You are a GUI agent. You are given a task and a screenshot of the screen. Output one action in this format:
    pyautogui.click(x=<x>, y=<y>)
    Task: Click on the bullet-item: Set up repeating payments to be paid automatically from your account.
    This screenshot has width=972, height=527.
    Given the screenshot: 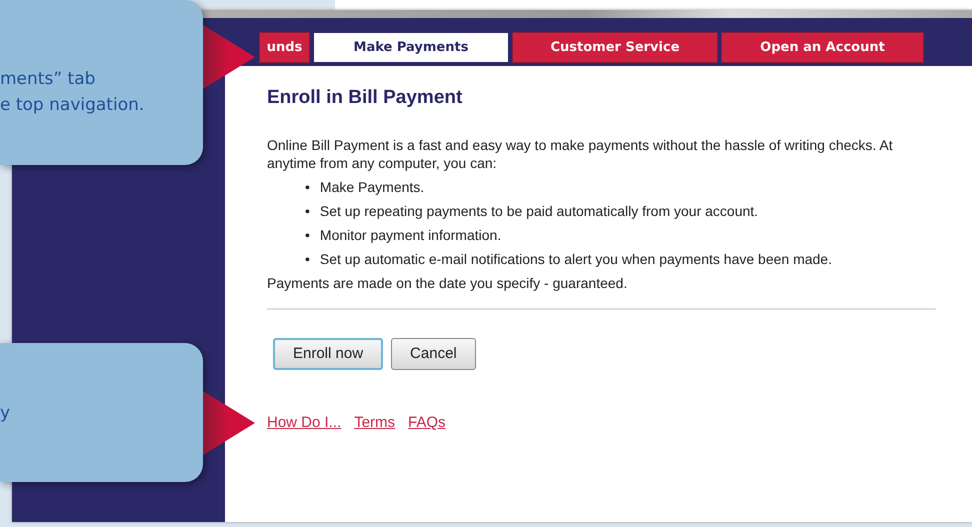 What is the action you would take?
    pyautogui.click(x=539, y=211)
    